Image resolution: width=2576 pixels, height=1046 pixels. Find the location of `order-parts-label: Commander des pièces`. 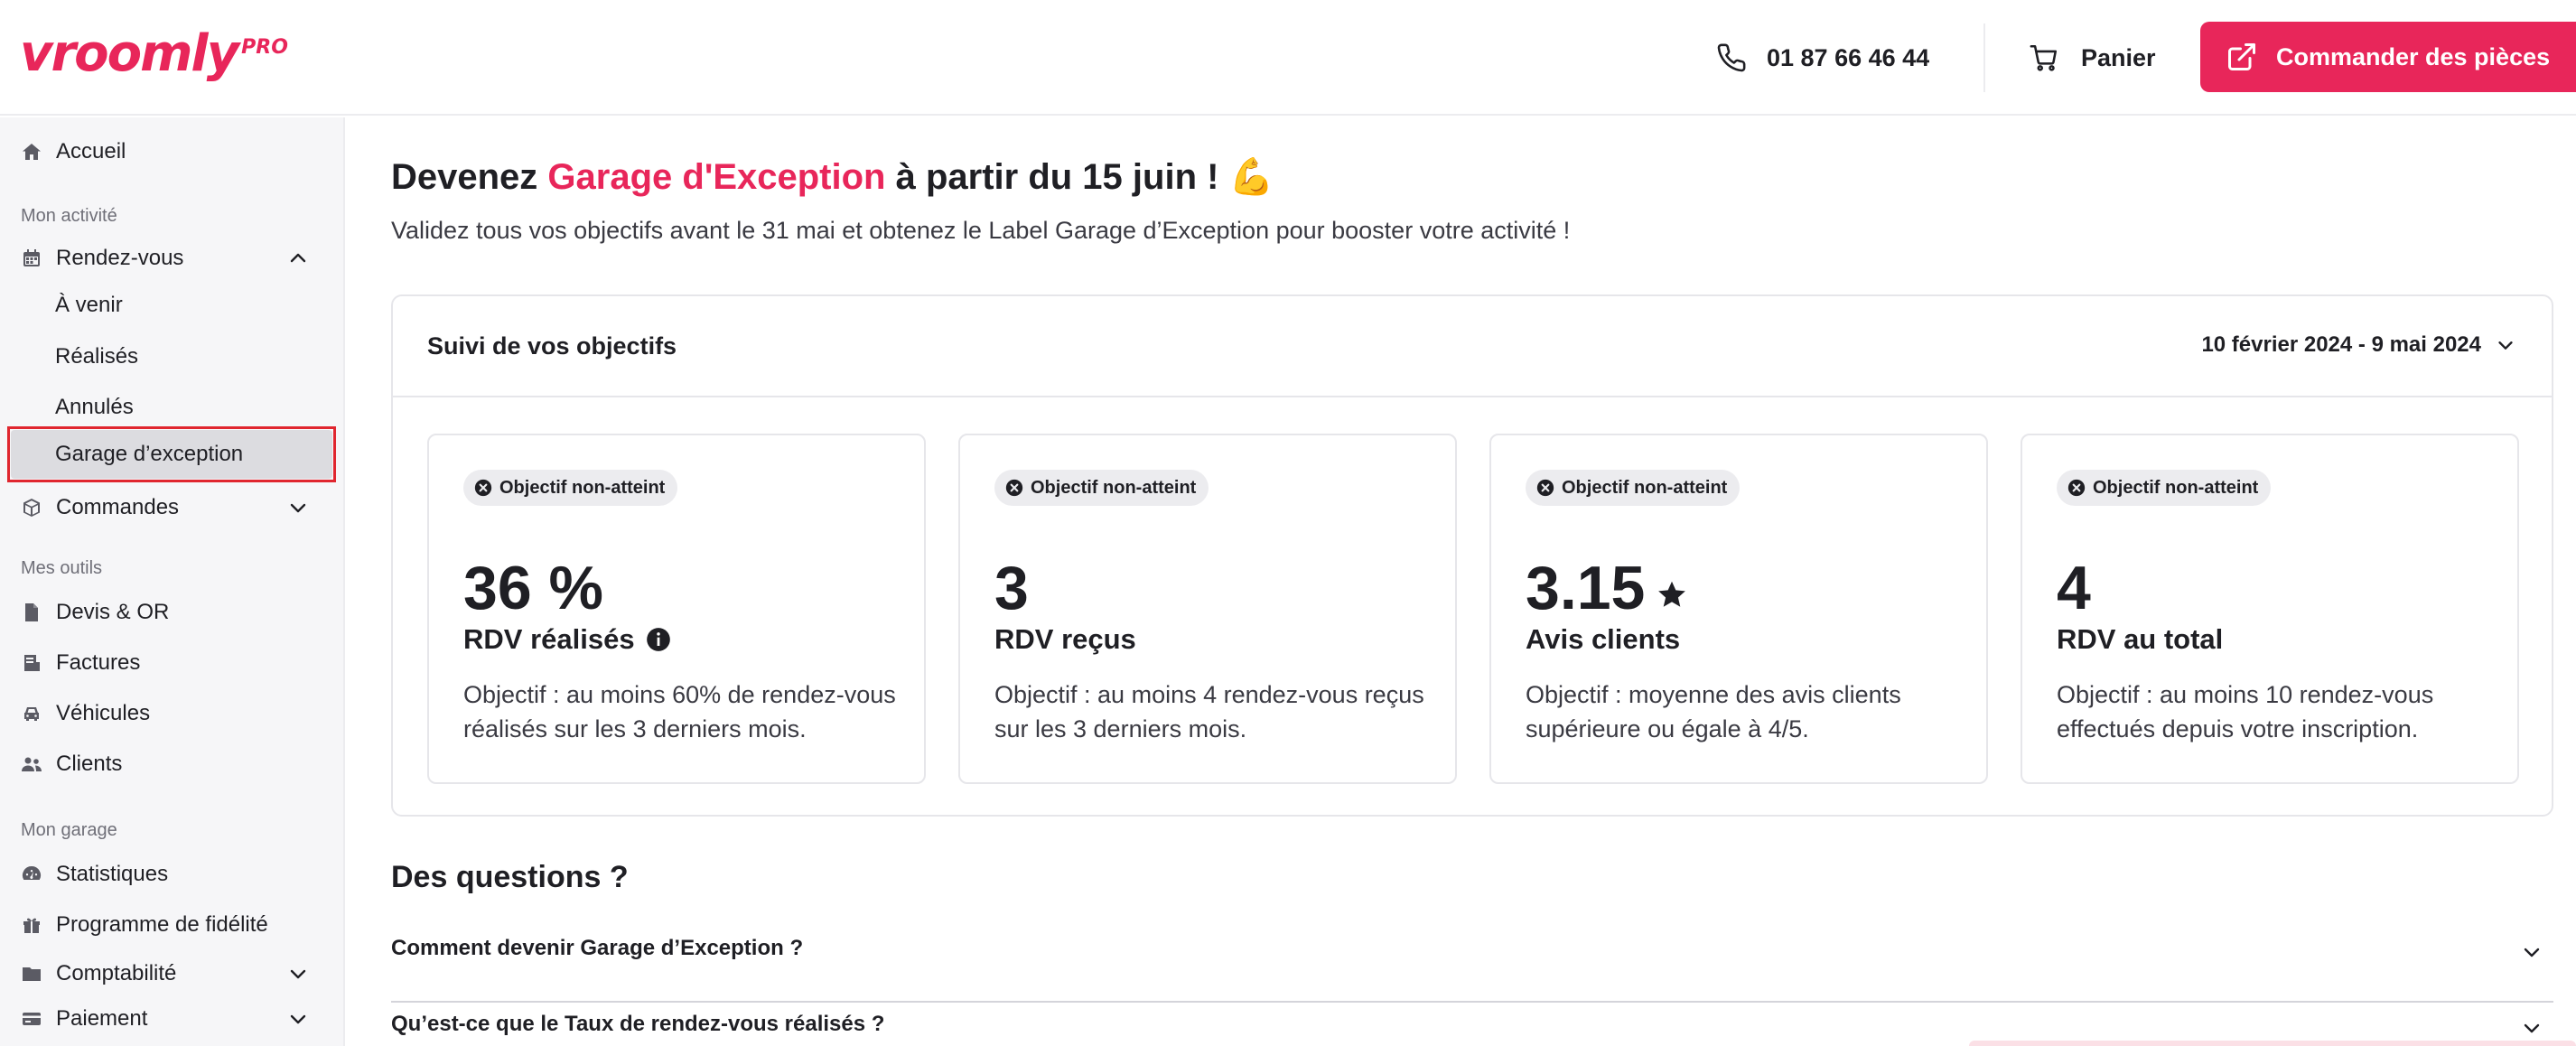

order-parts-label: Commander des pièces is located at coordinates (2413, 56).